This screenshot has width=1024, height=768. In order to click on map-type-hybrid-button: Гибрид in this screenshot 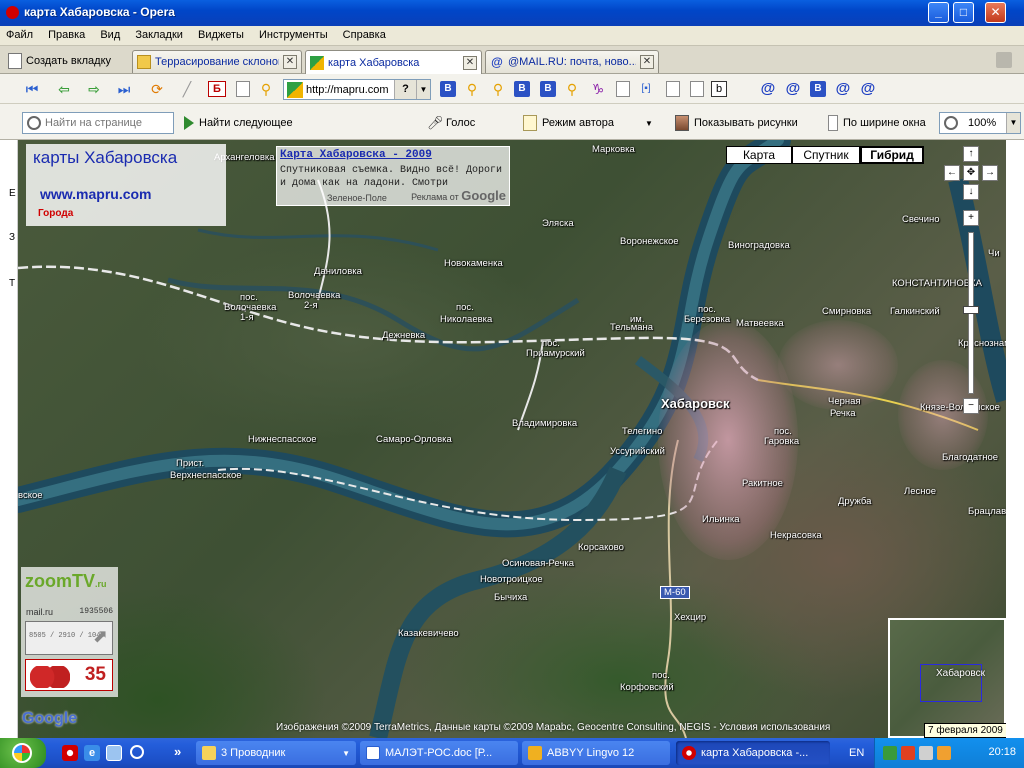, I will do `click(892, 155)`.